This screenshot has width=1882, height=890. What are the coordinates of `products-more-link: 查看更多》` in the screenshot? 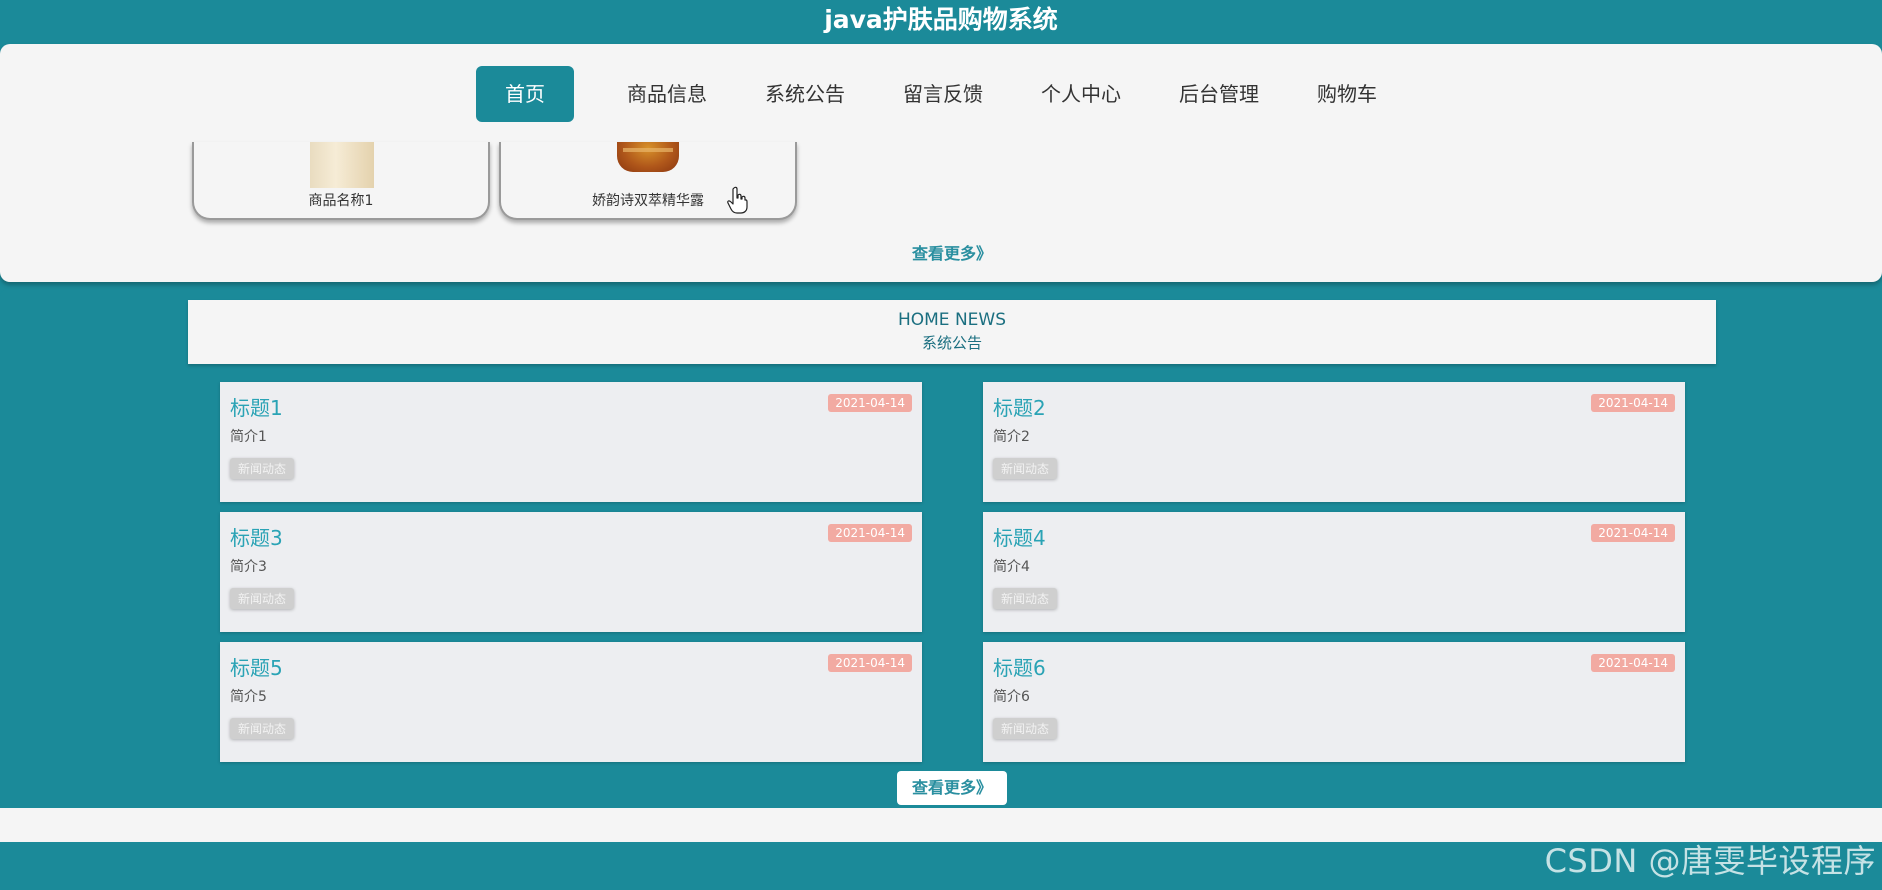 It's located at (941, 252).